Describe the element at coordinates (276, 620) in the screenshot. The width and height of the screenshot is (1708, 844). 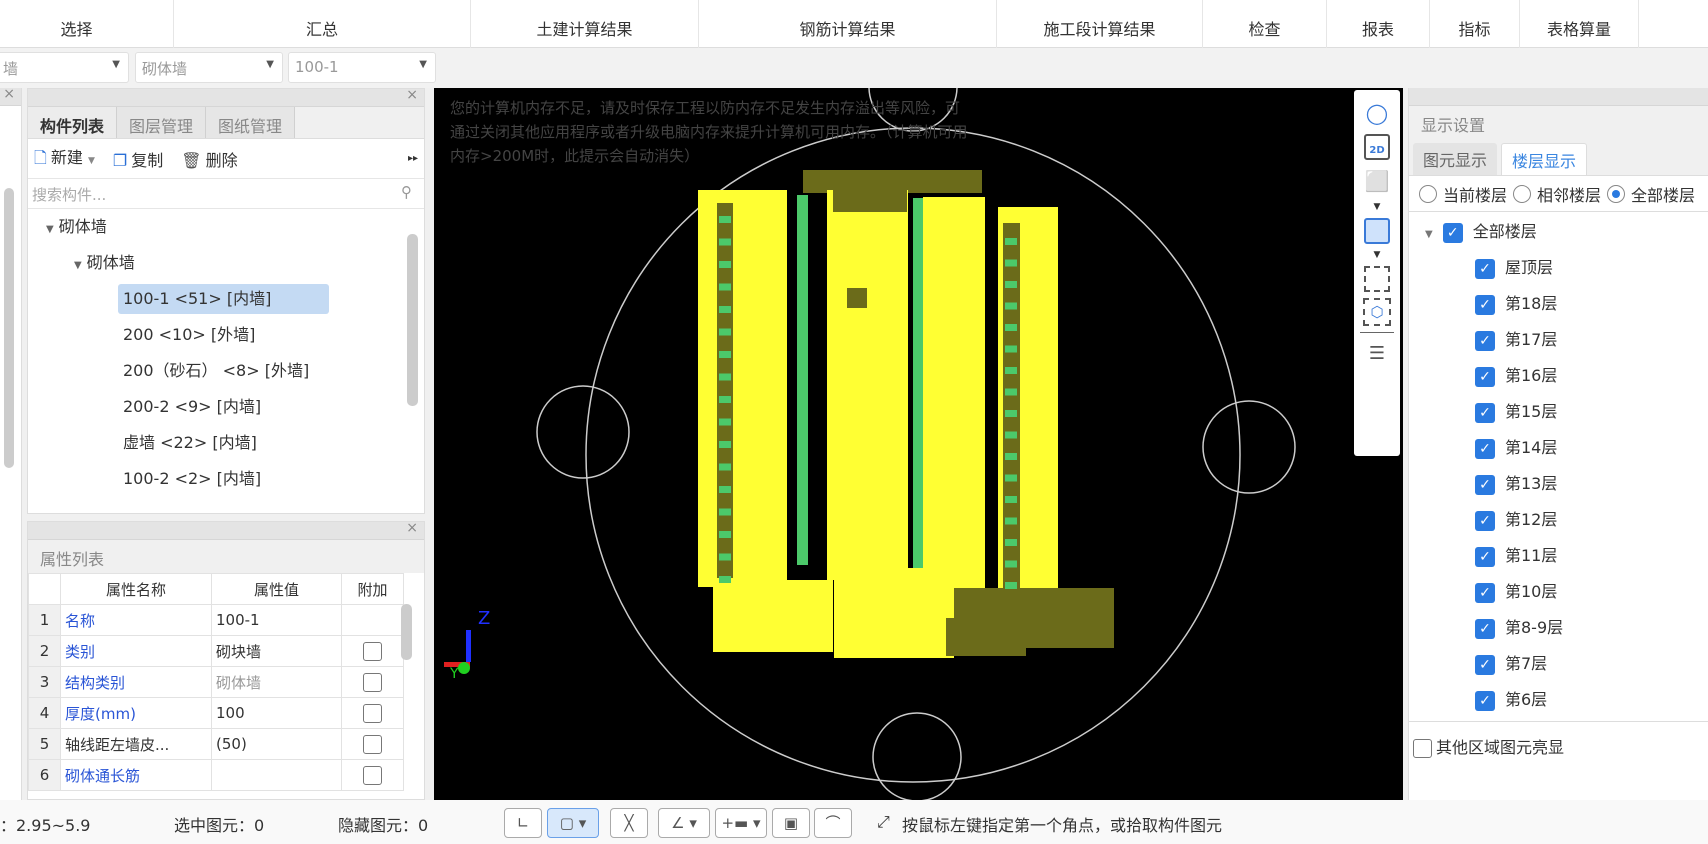
I see `property-value: 100-1` at that location.